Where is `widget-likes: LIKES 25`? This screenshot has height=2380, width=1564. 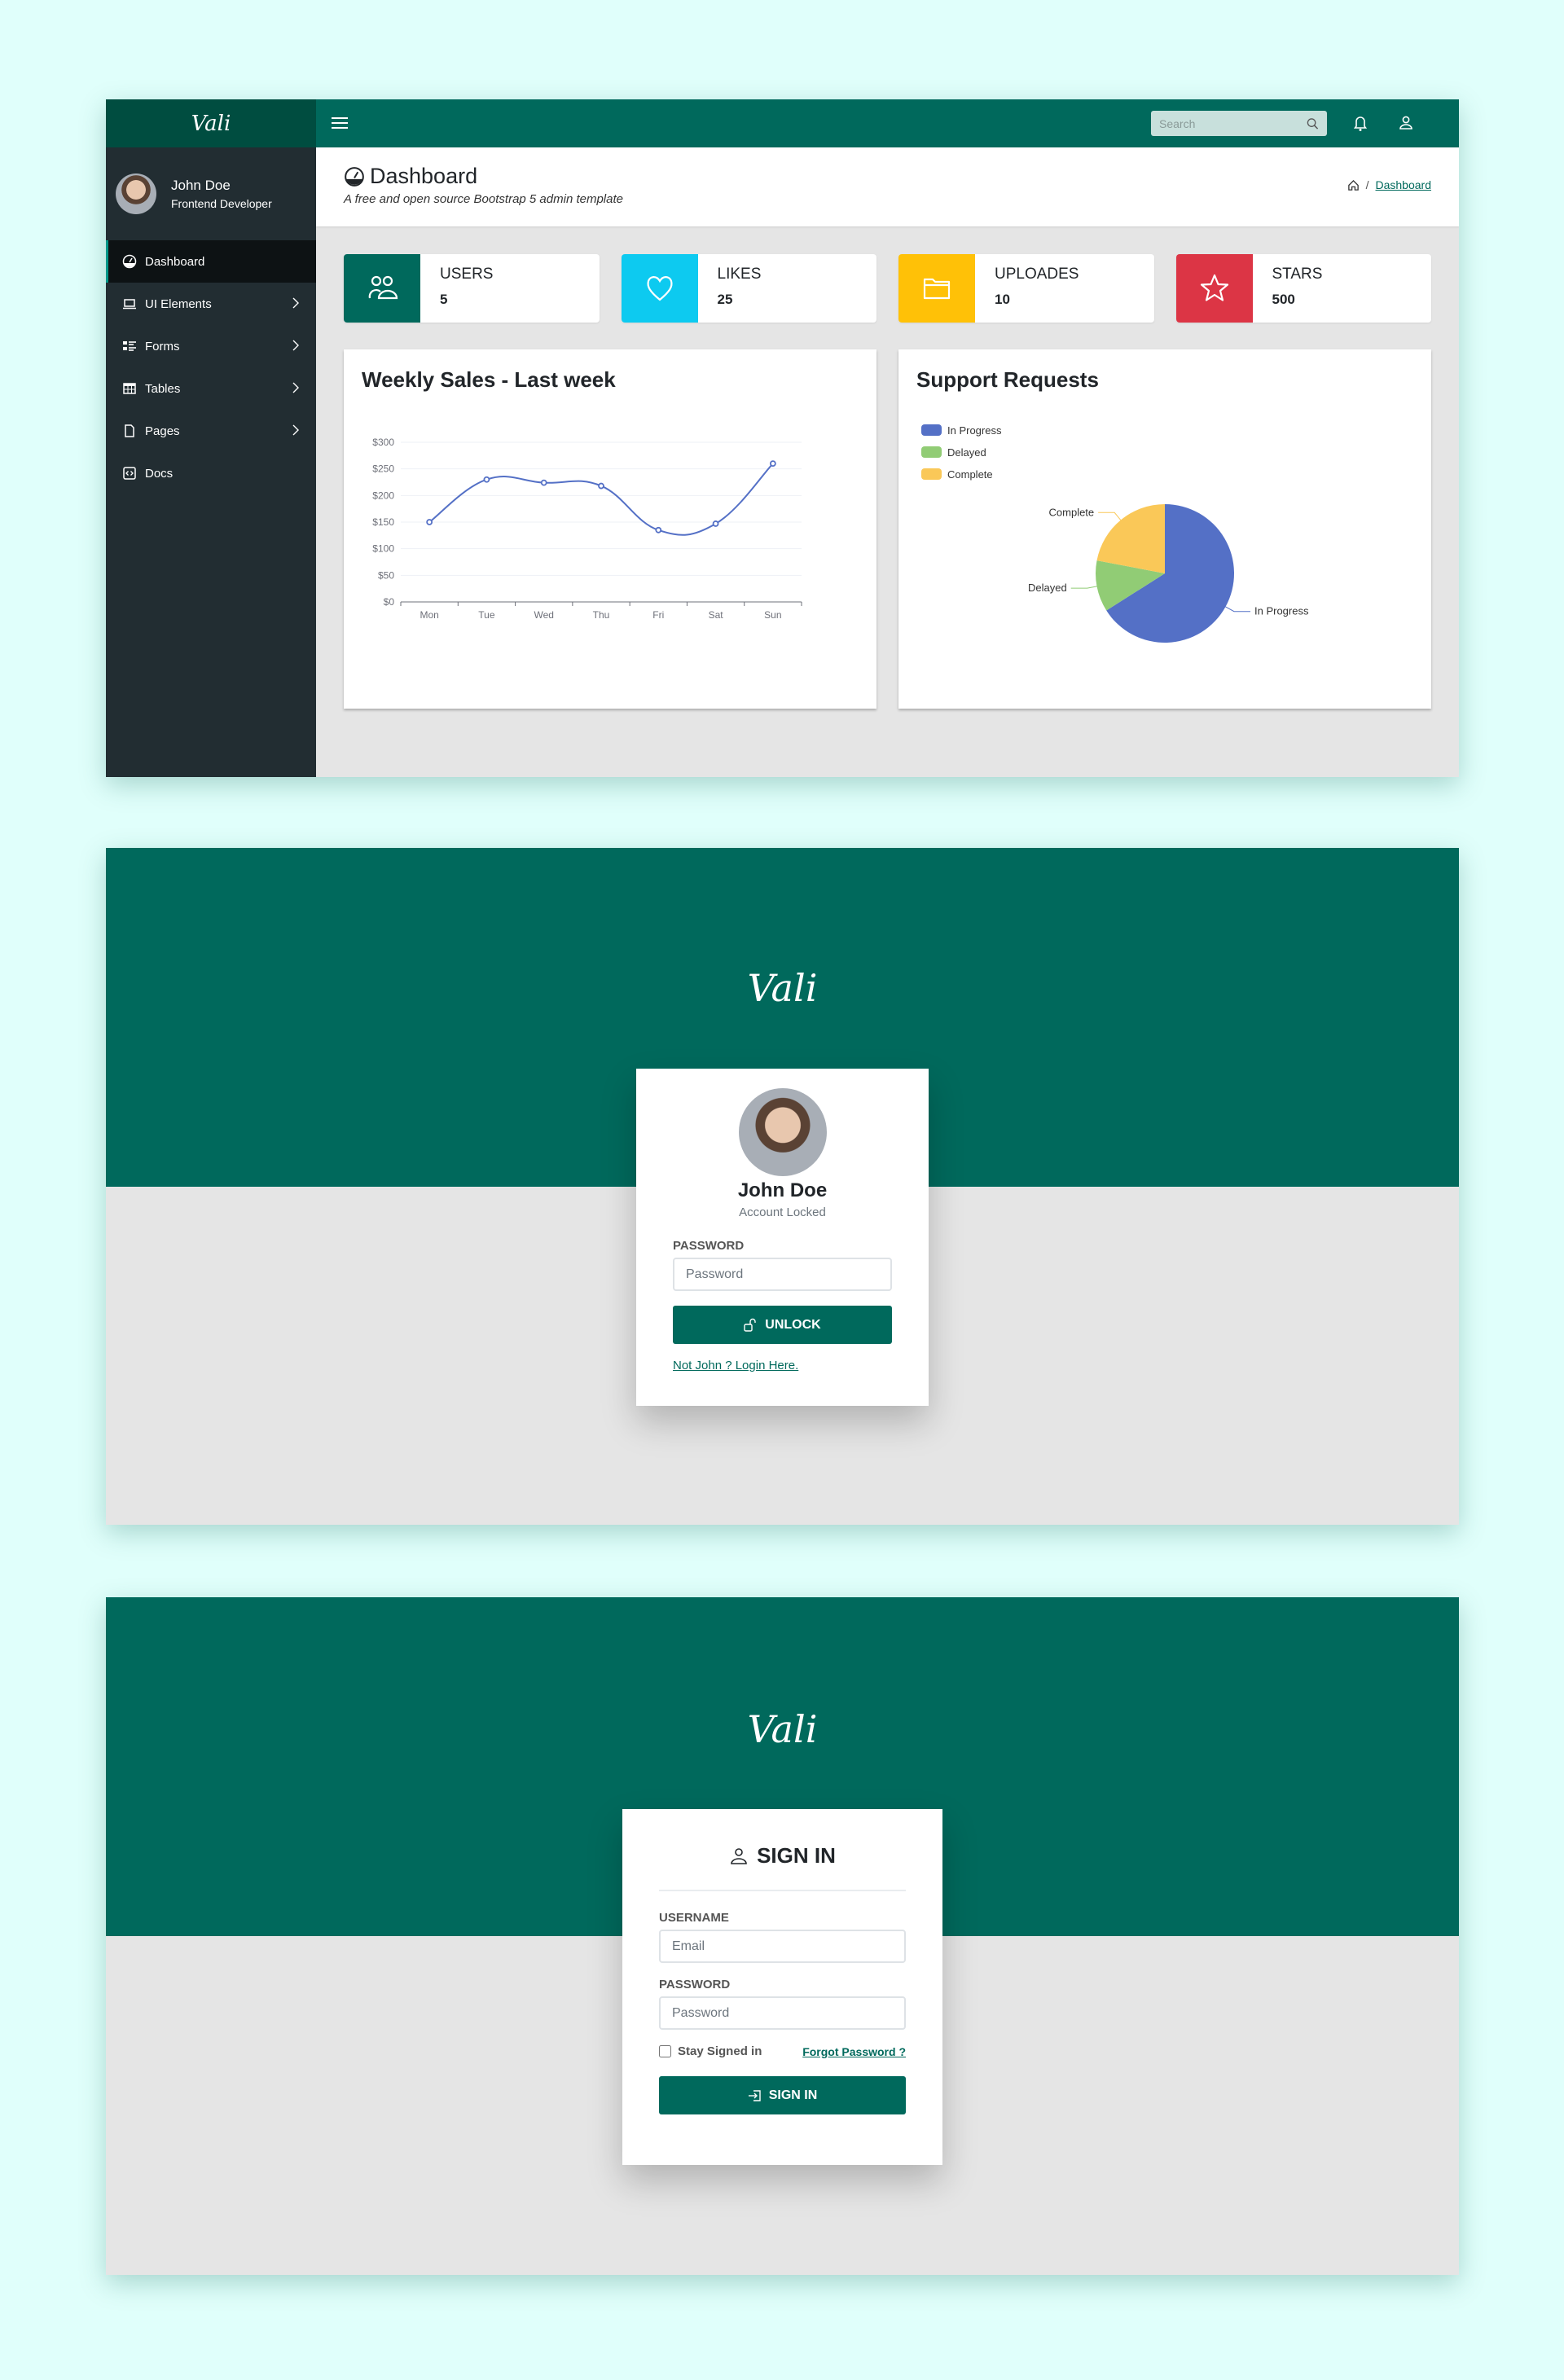 widget-likes: LIKES 25 is located at coordinates (748, 288).